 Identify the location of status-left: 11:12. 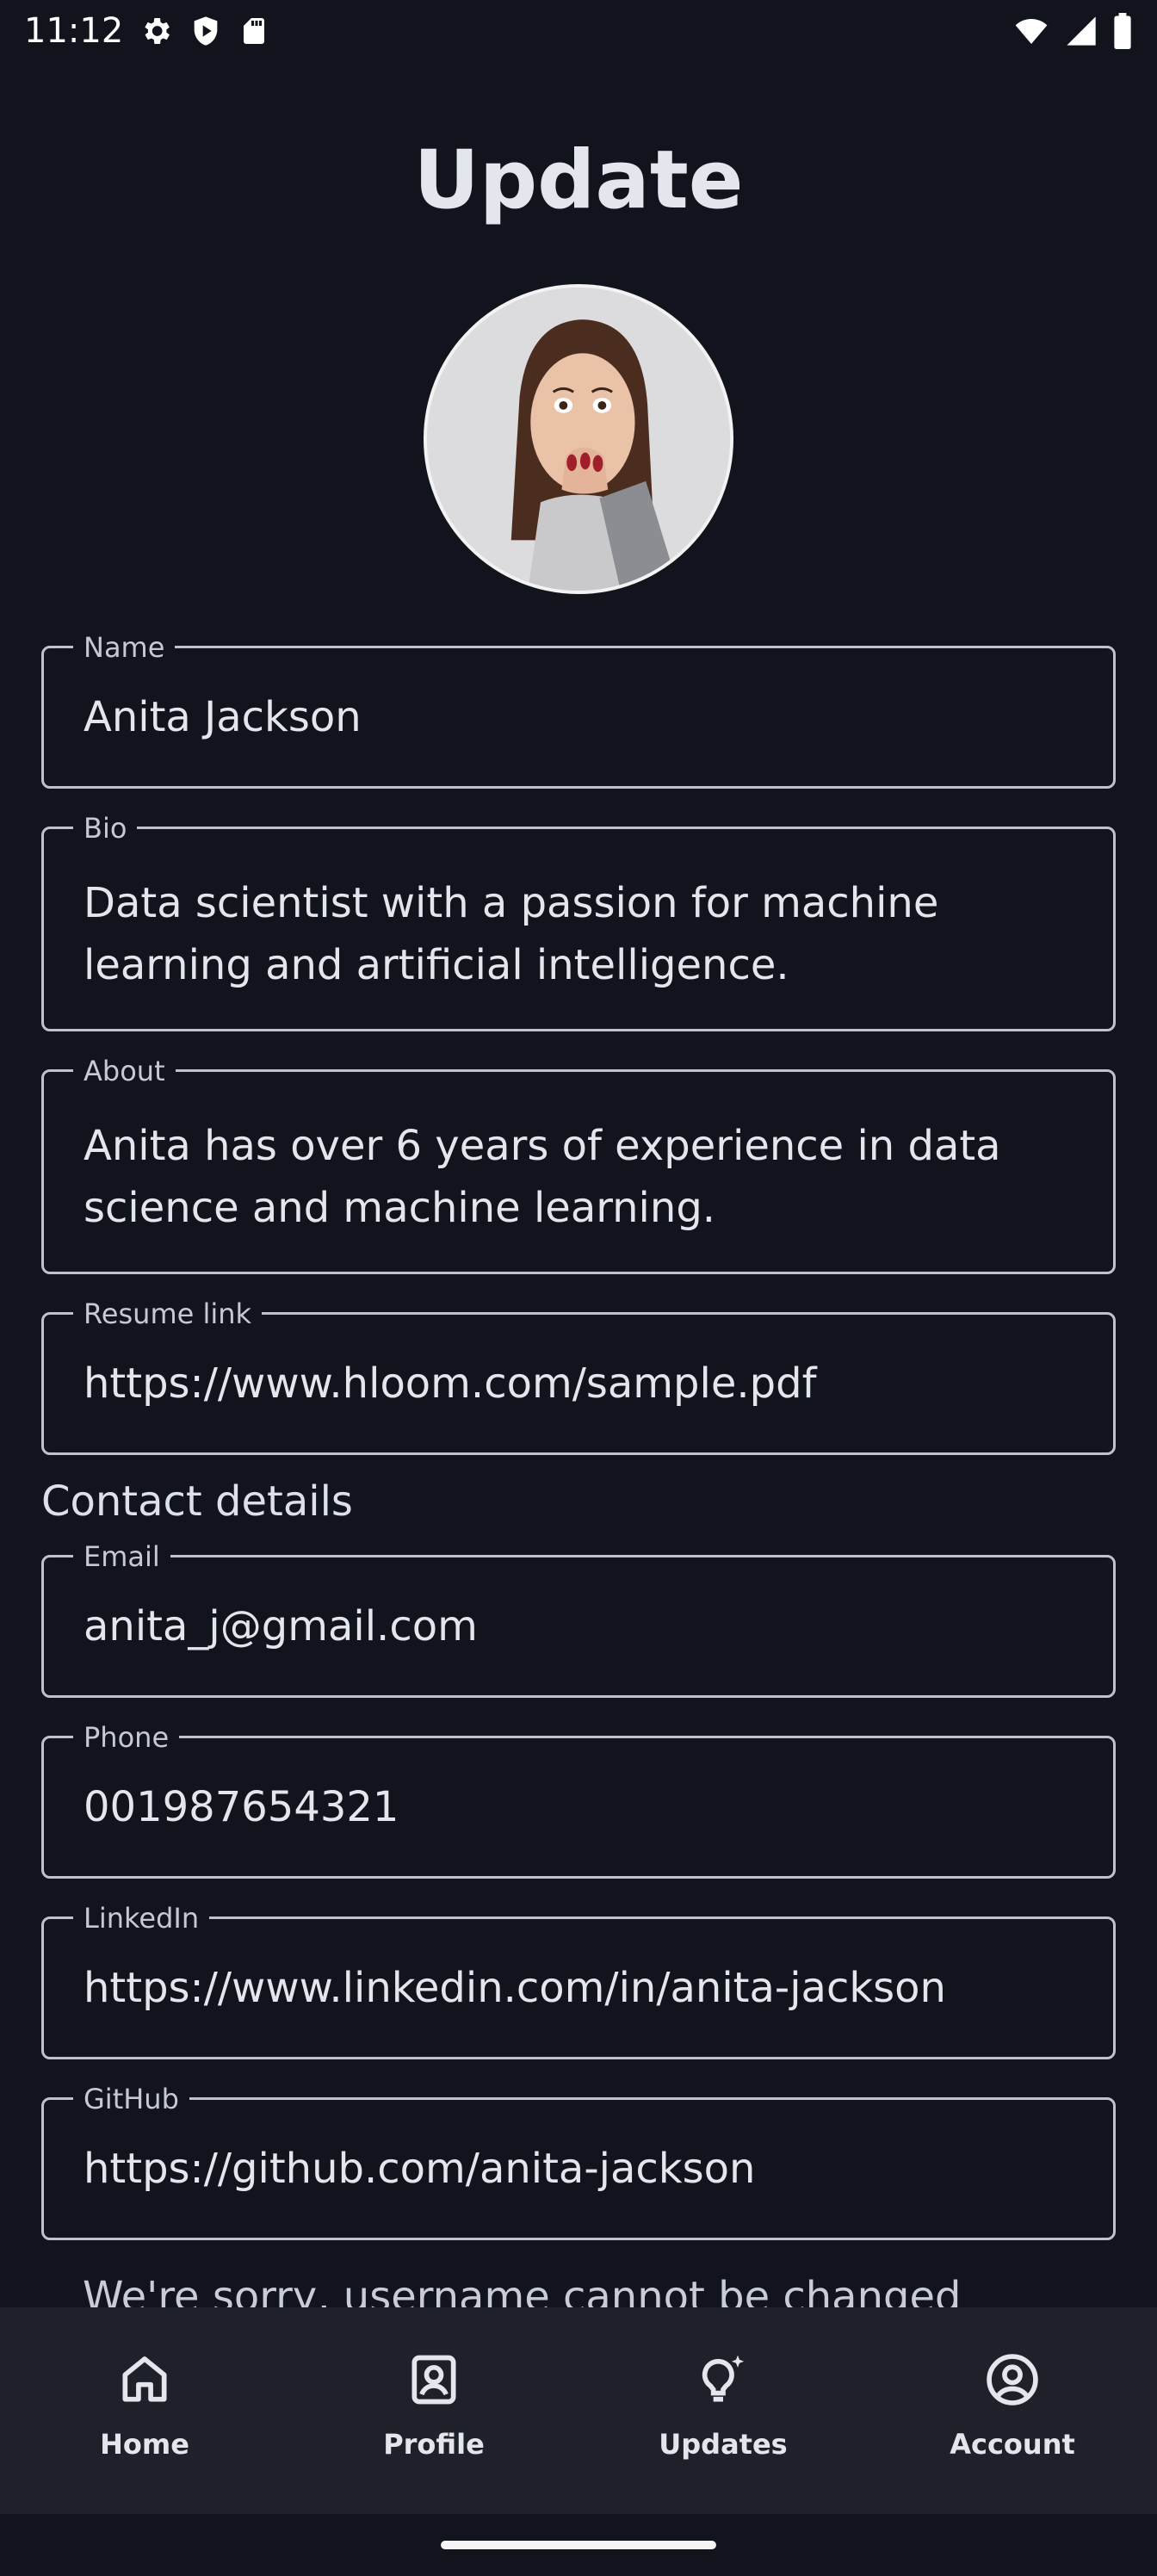
(146, 31).